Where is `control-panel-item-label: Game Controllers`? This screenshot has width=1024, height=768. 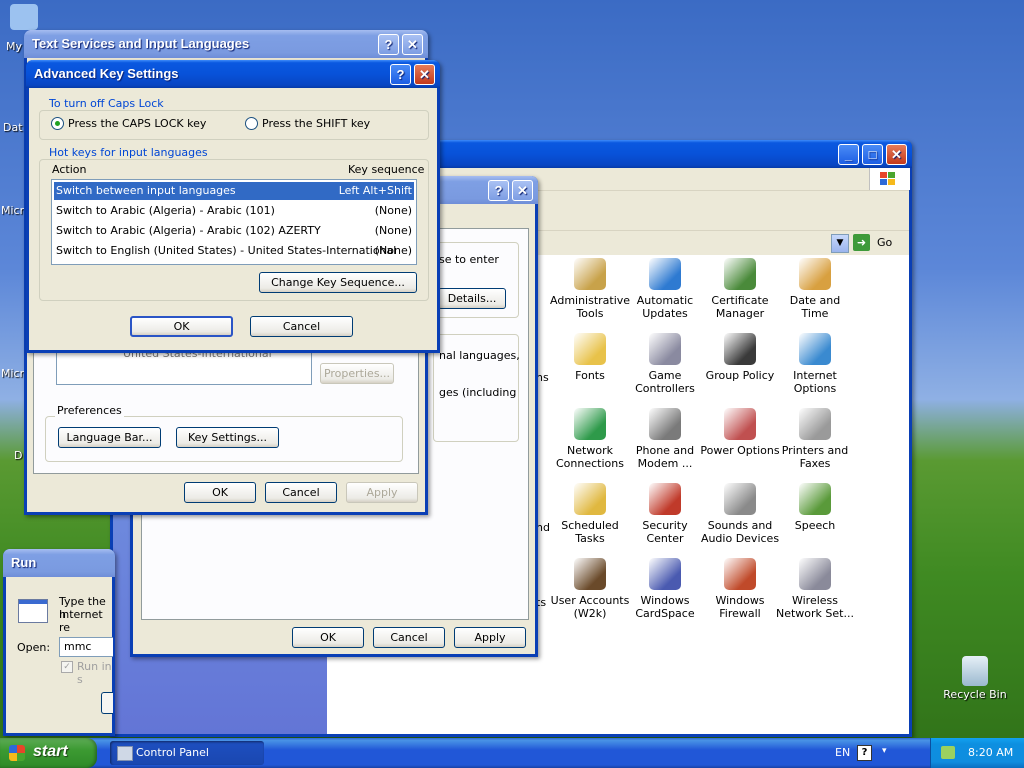 control-panel-item-label: Game Controllers is located at coordinates (665, 382).